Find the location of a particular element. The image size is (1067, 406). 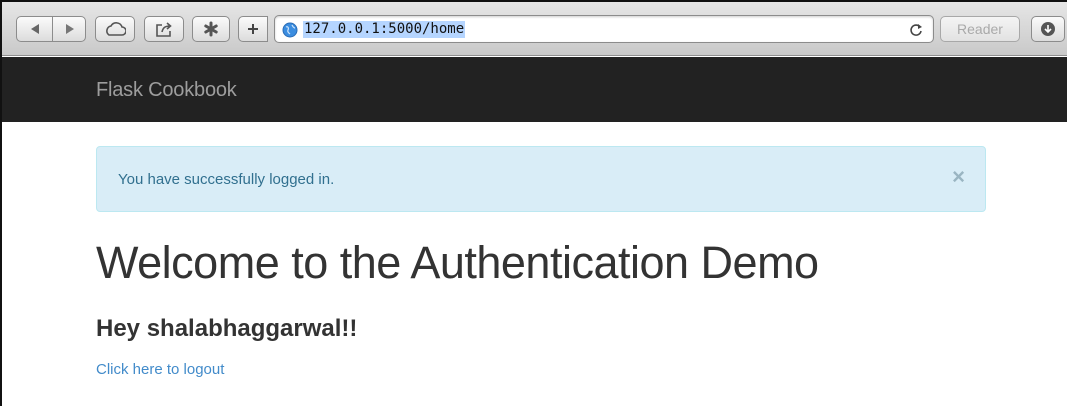

back-icon is located at coordinates (34, 29).